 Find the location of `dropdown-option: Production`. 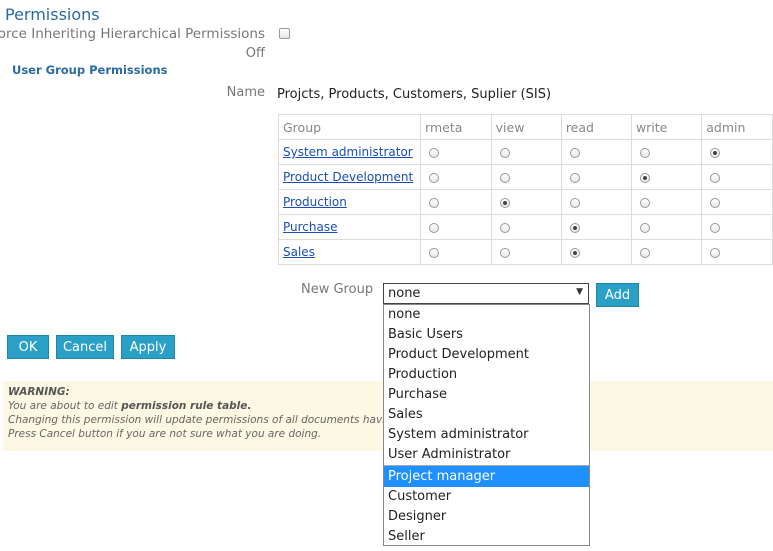

dropdown-option: Production is located at coordinates (486, 375).